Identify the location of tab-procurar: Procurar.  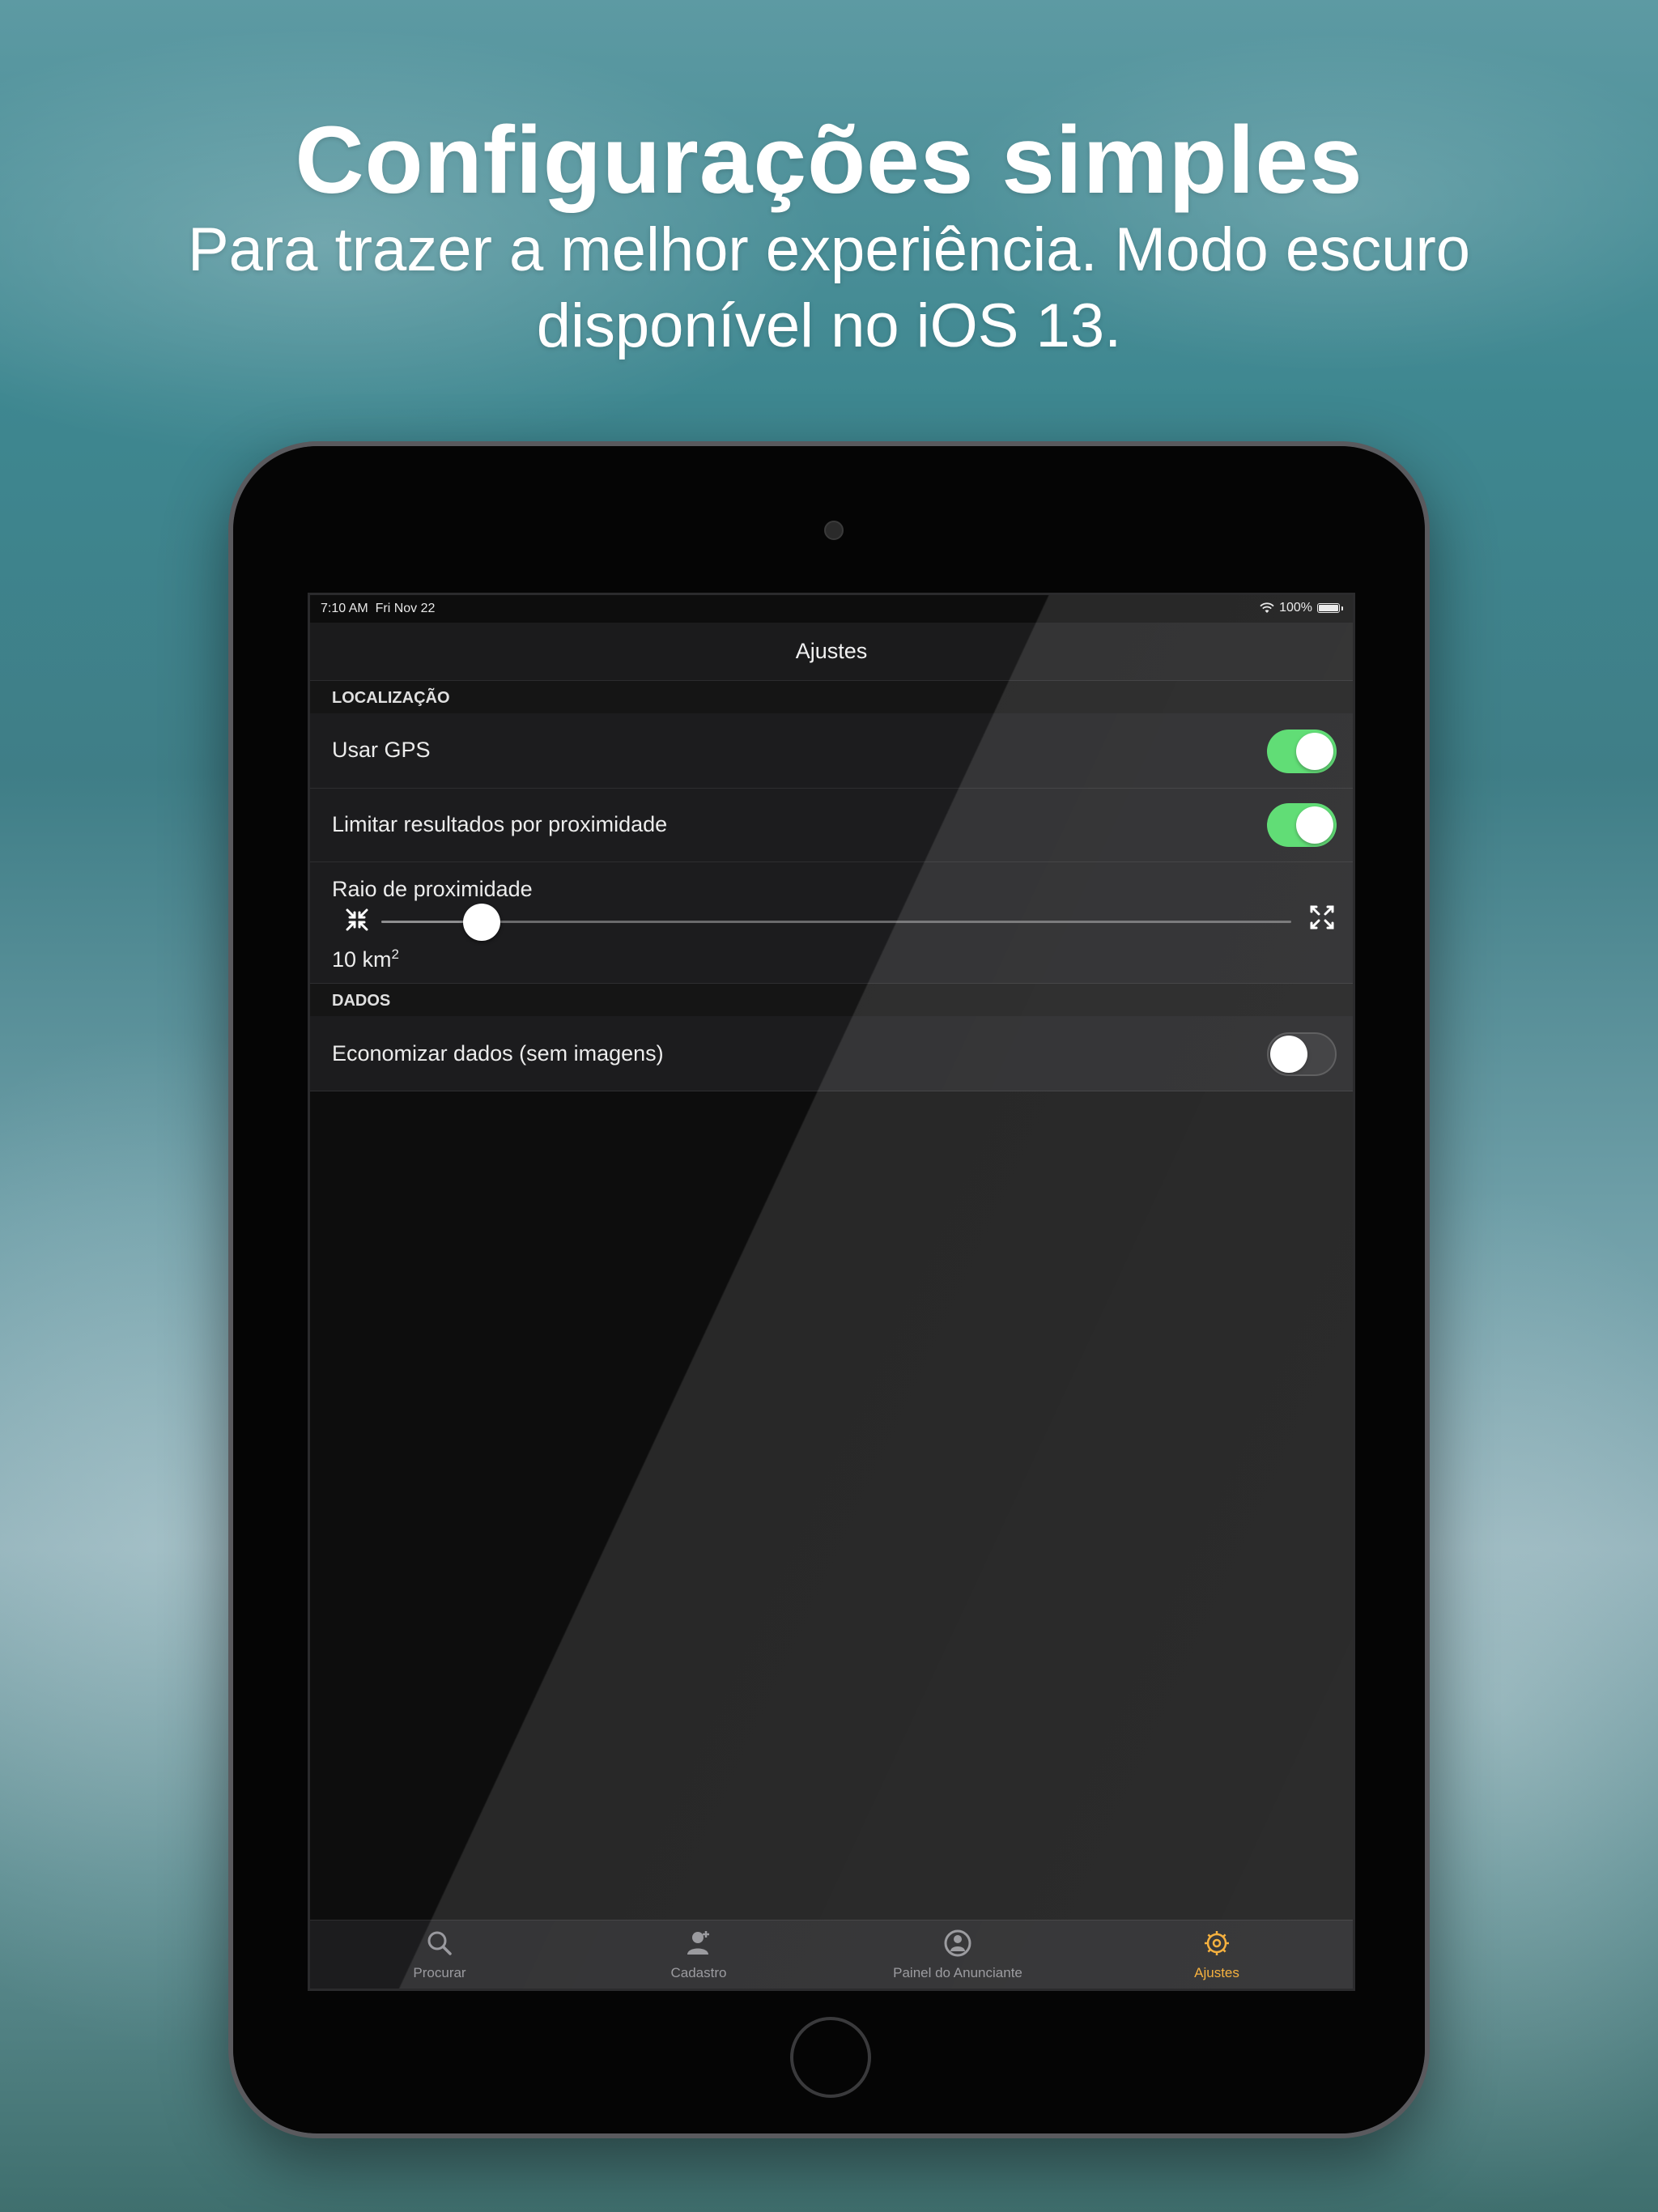
(439, 1955).